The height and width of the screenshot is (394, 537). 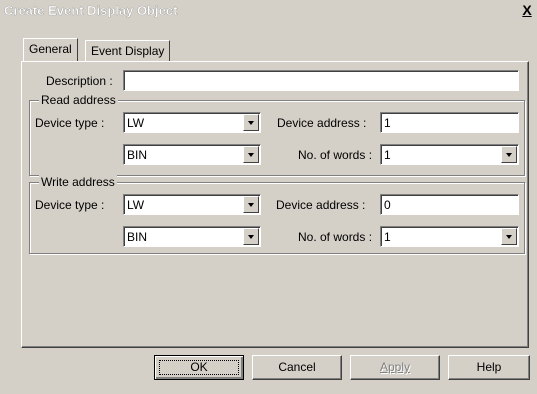 What do you see at coordinates (70, 123) in the screenshot?
I see `read-device-type-label: Device type :` at bounding box center [70, 123].